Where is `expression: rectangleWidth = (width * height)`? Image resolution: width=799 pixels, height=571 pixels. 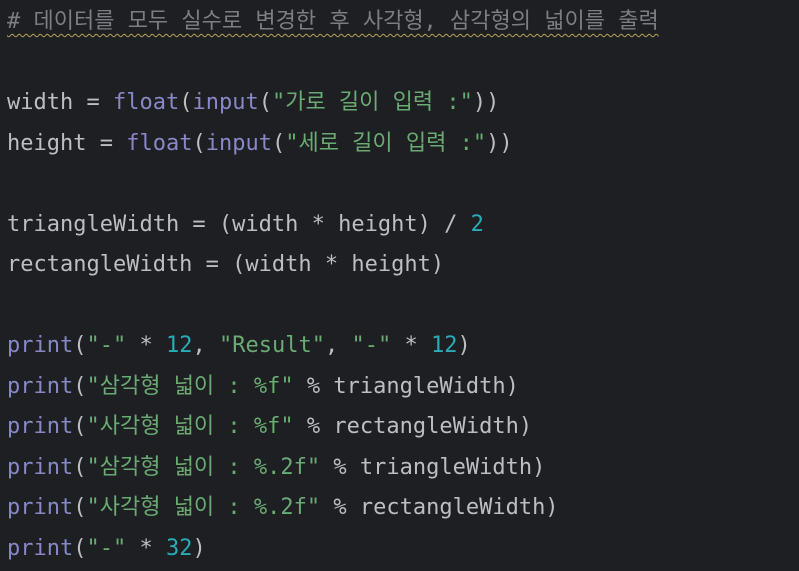 expression: rectangleWidth = (width * height) is located at coordinates (226, 264).